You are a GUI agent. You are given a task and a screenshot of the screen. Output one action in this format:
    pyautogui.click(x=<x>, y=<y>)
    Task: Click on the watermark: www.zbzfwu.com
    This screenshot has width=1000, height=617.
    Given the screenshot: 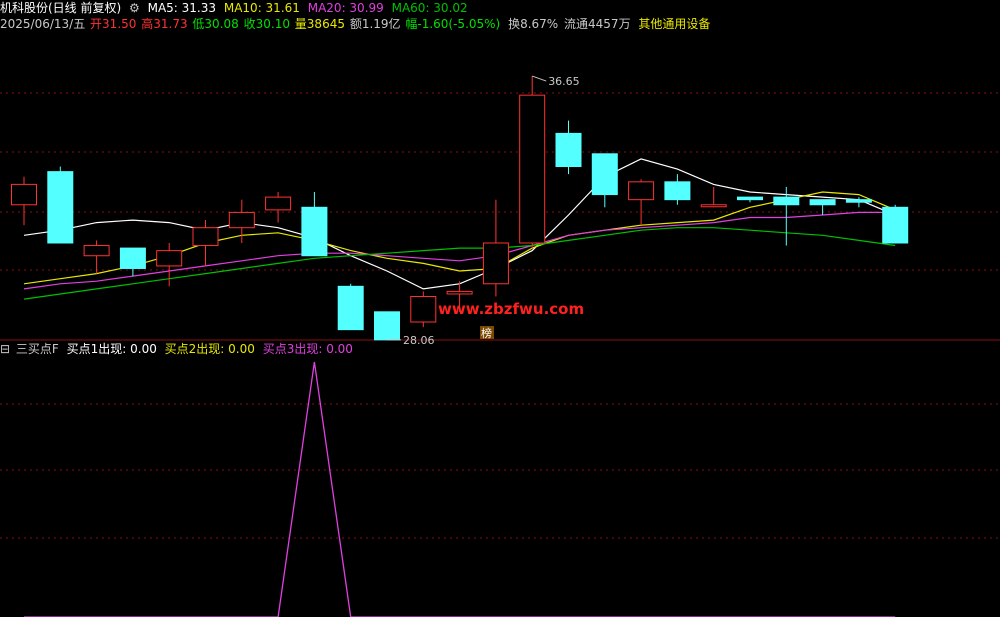 What is the action you would take?
    pyautogui.click(x=511, y=309)
    